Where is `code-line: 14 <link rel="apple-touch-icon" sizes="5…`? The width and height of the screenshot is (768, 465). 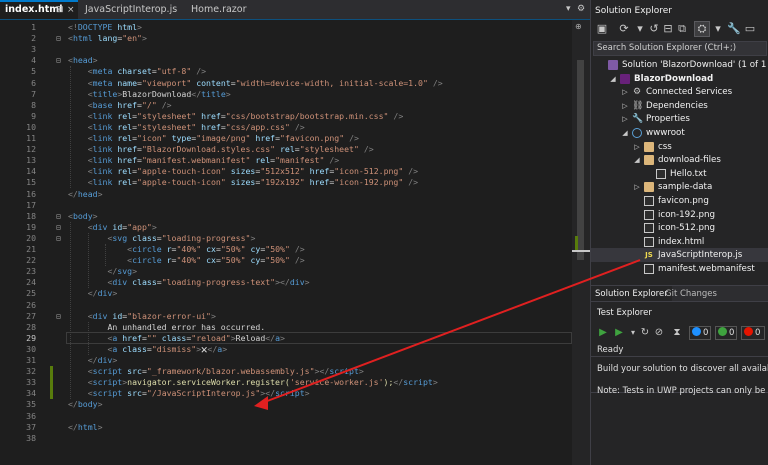
code-line: 14 <link rel="apple-touch-icon" sizes="5… is located at coordinates (286, 171).